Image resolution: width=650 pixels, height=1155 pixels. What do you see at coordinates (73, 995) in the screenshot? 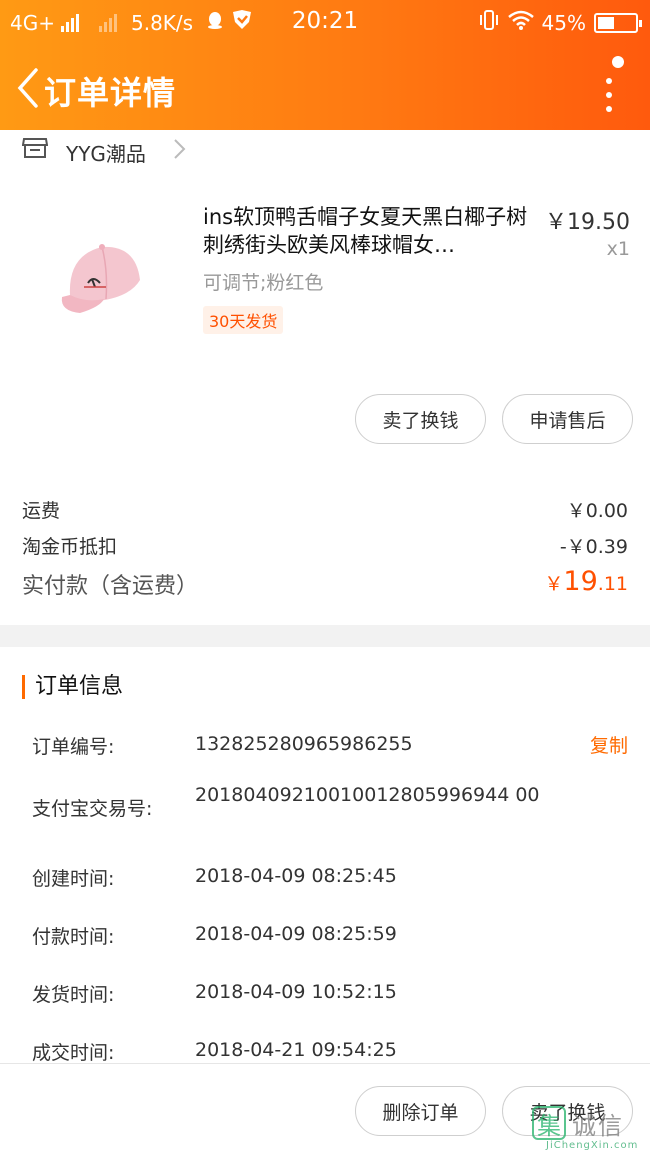
I see `shipped-time-label: 发货时间:` at bounding box center [73, 995].